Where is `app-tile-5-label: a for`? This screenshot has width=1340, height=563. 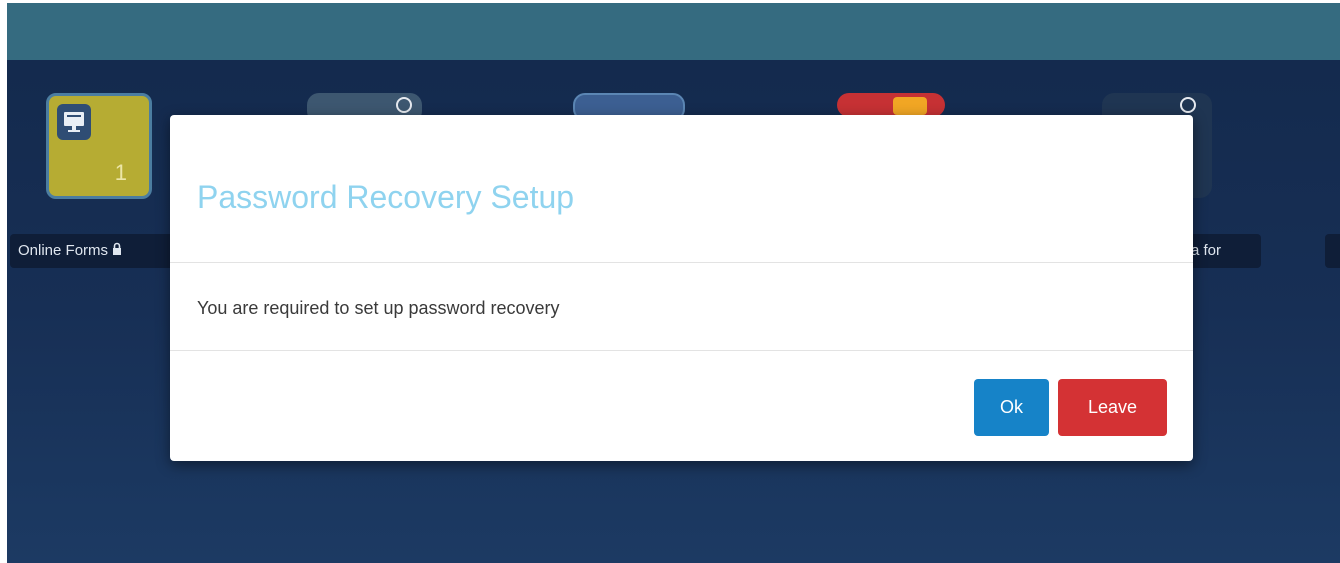 app-tile-5-label: a for is located at coordinates (1224, 251).